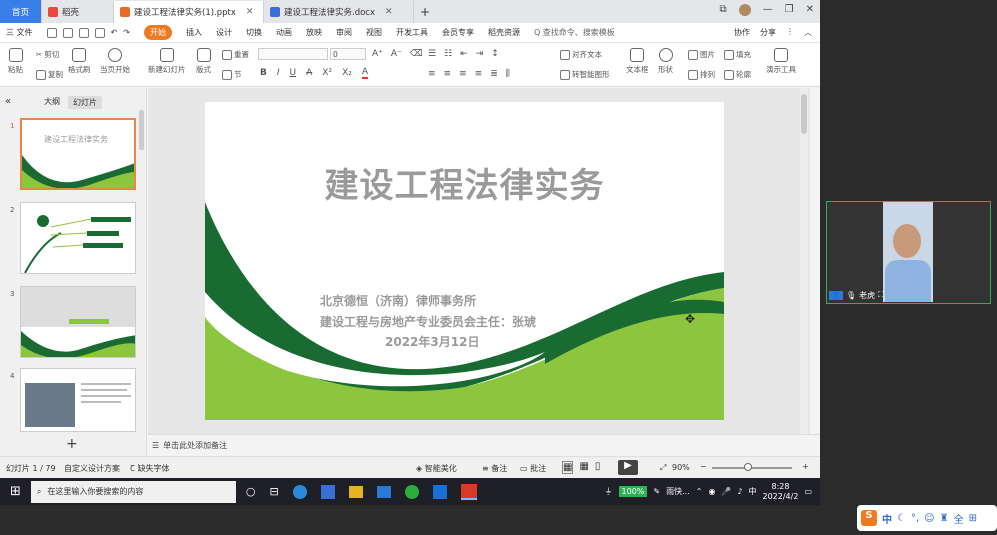 This screenshot has width=997, height=535. I want to click on task-view-icon: ○, so click(251, 491).